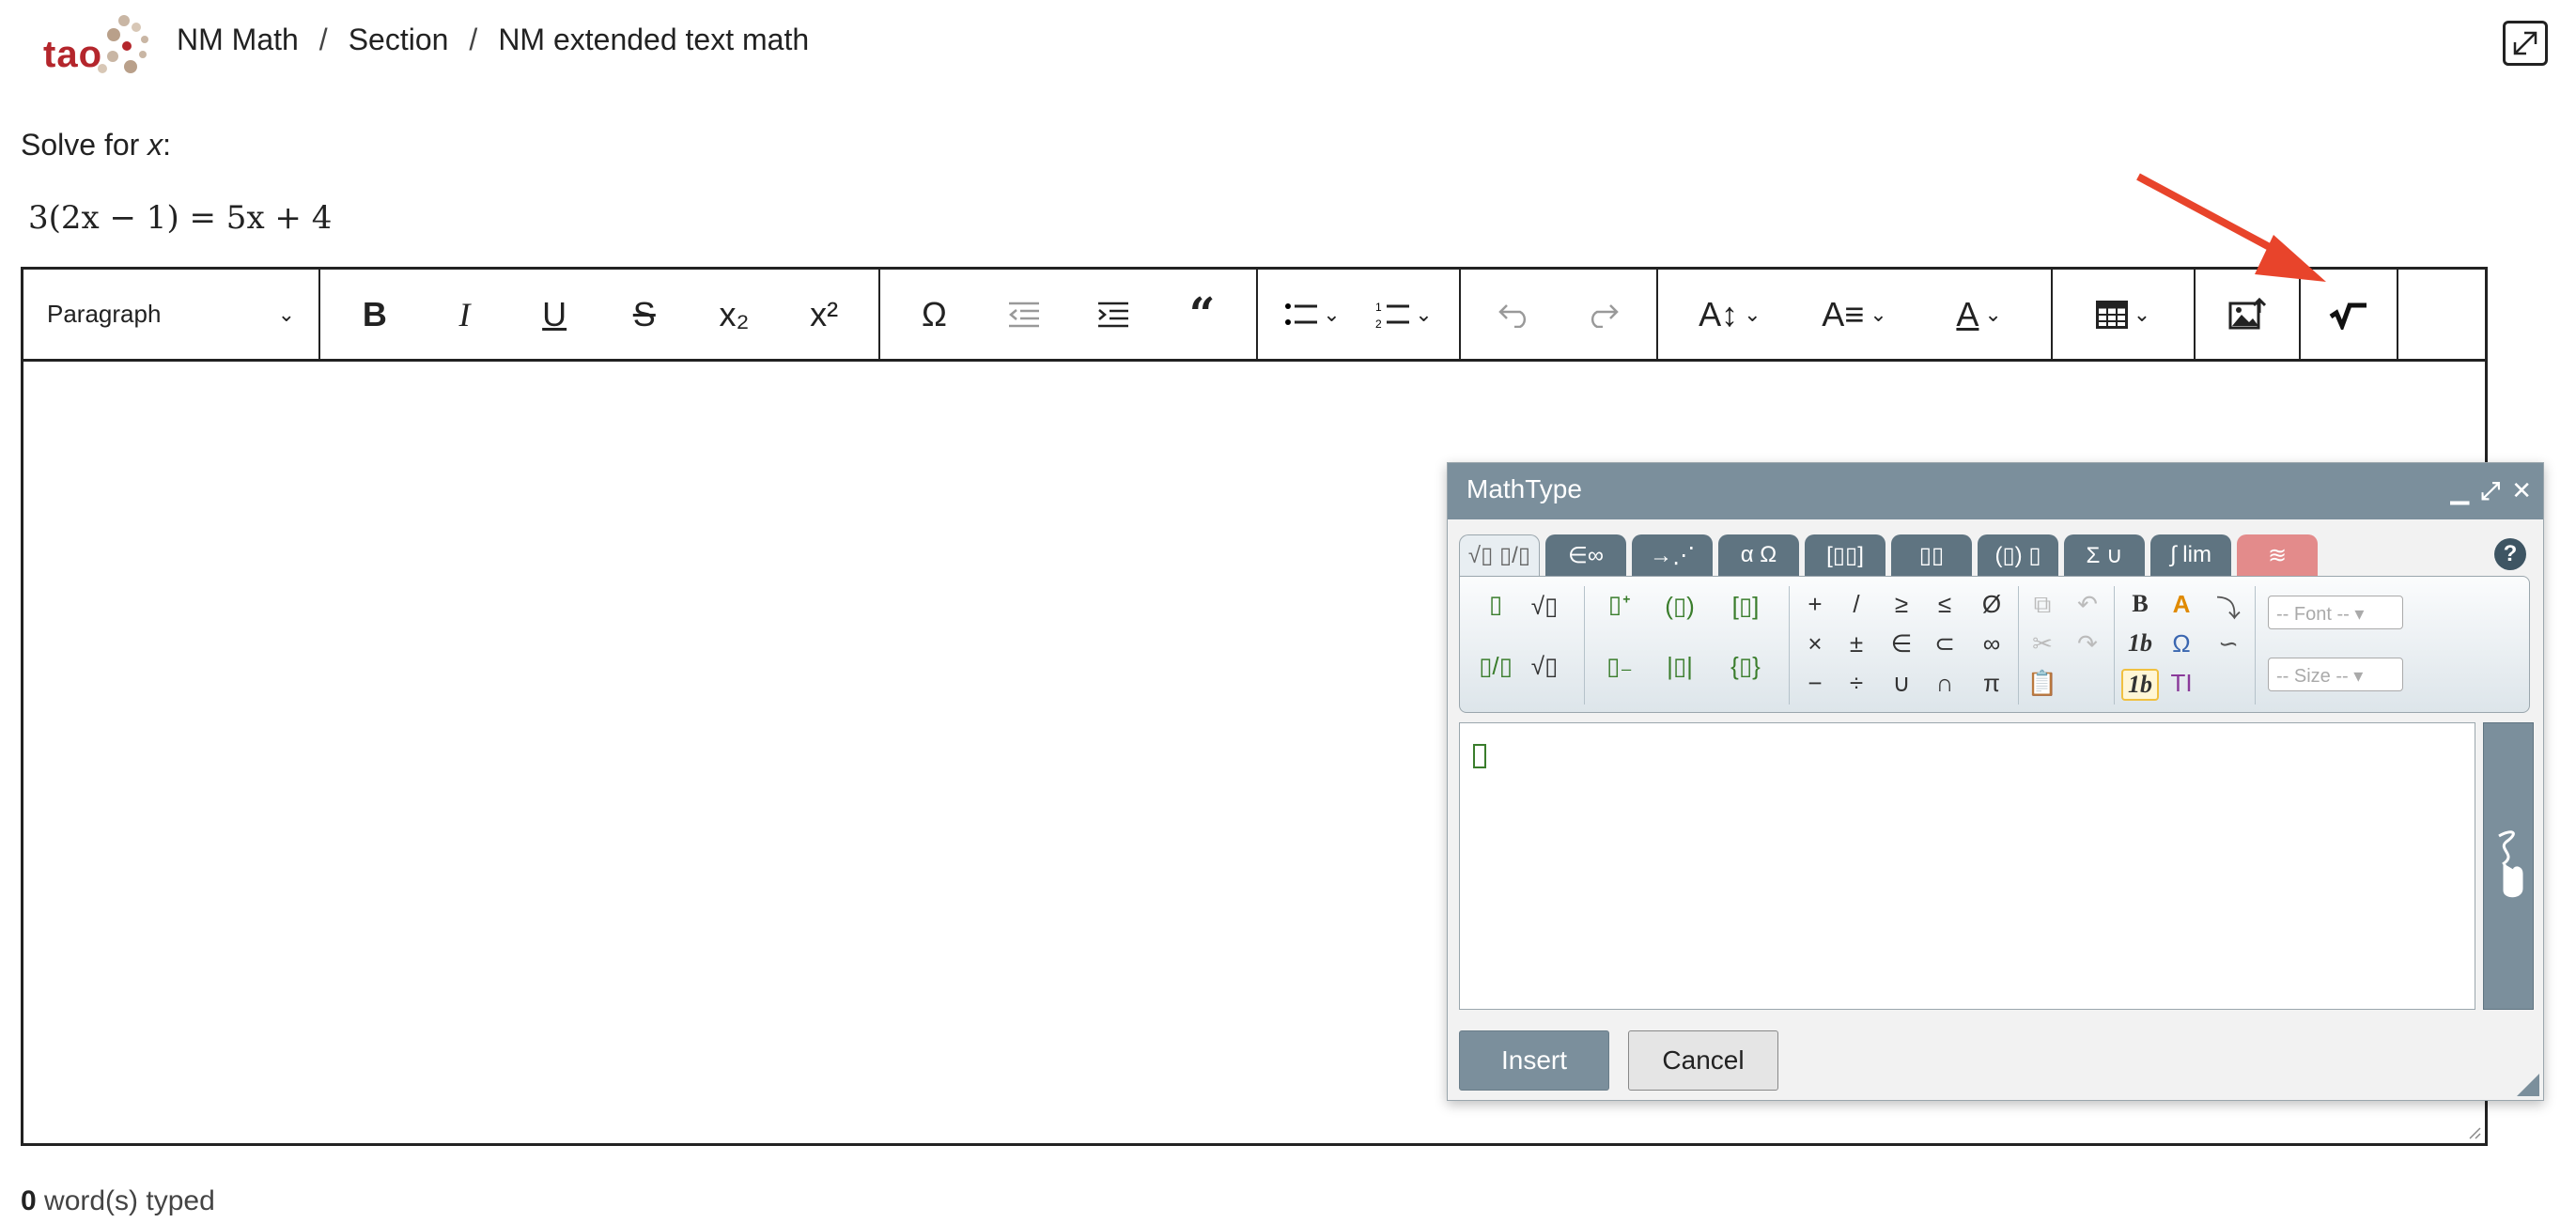 The width and height of the screenshot is (2576, 1223). What do you see at coordinates (2140, 685) in the screenshot?
I see `math-mode-icon: 1b` at bounding box center [2140, 685].